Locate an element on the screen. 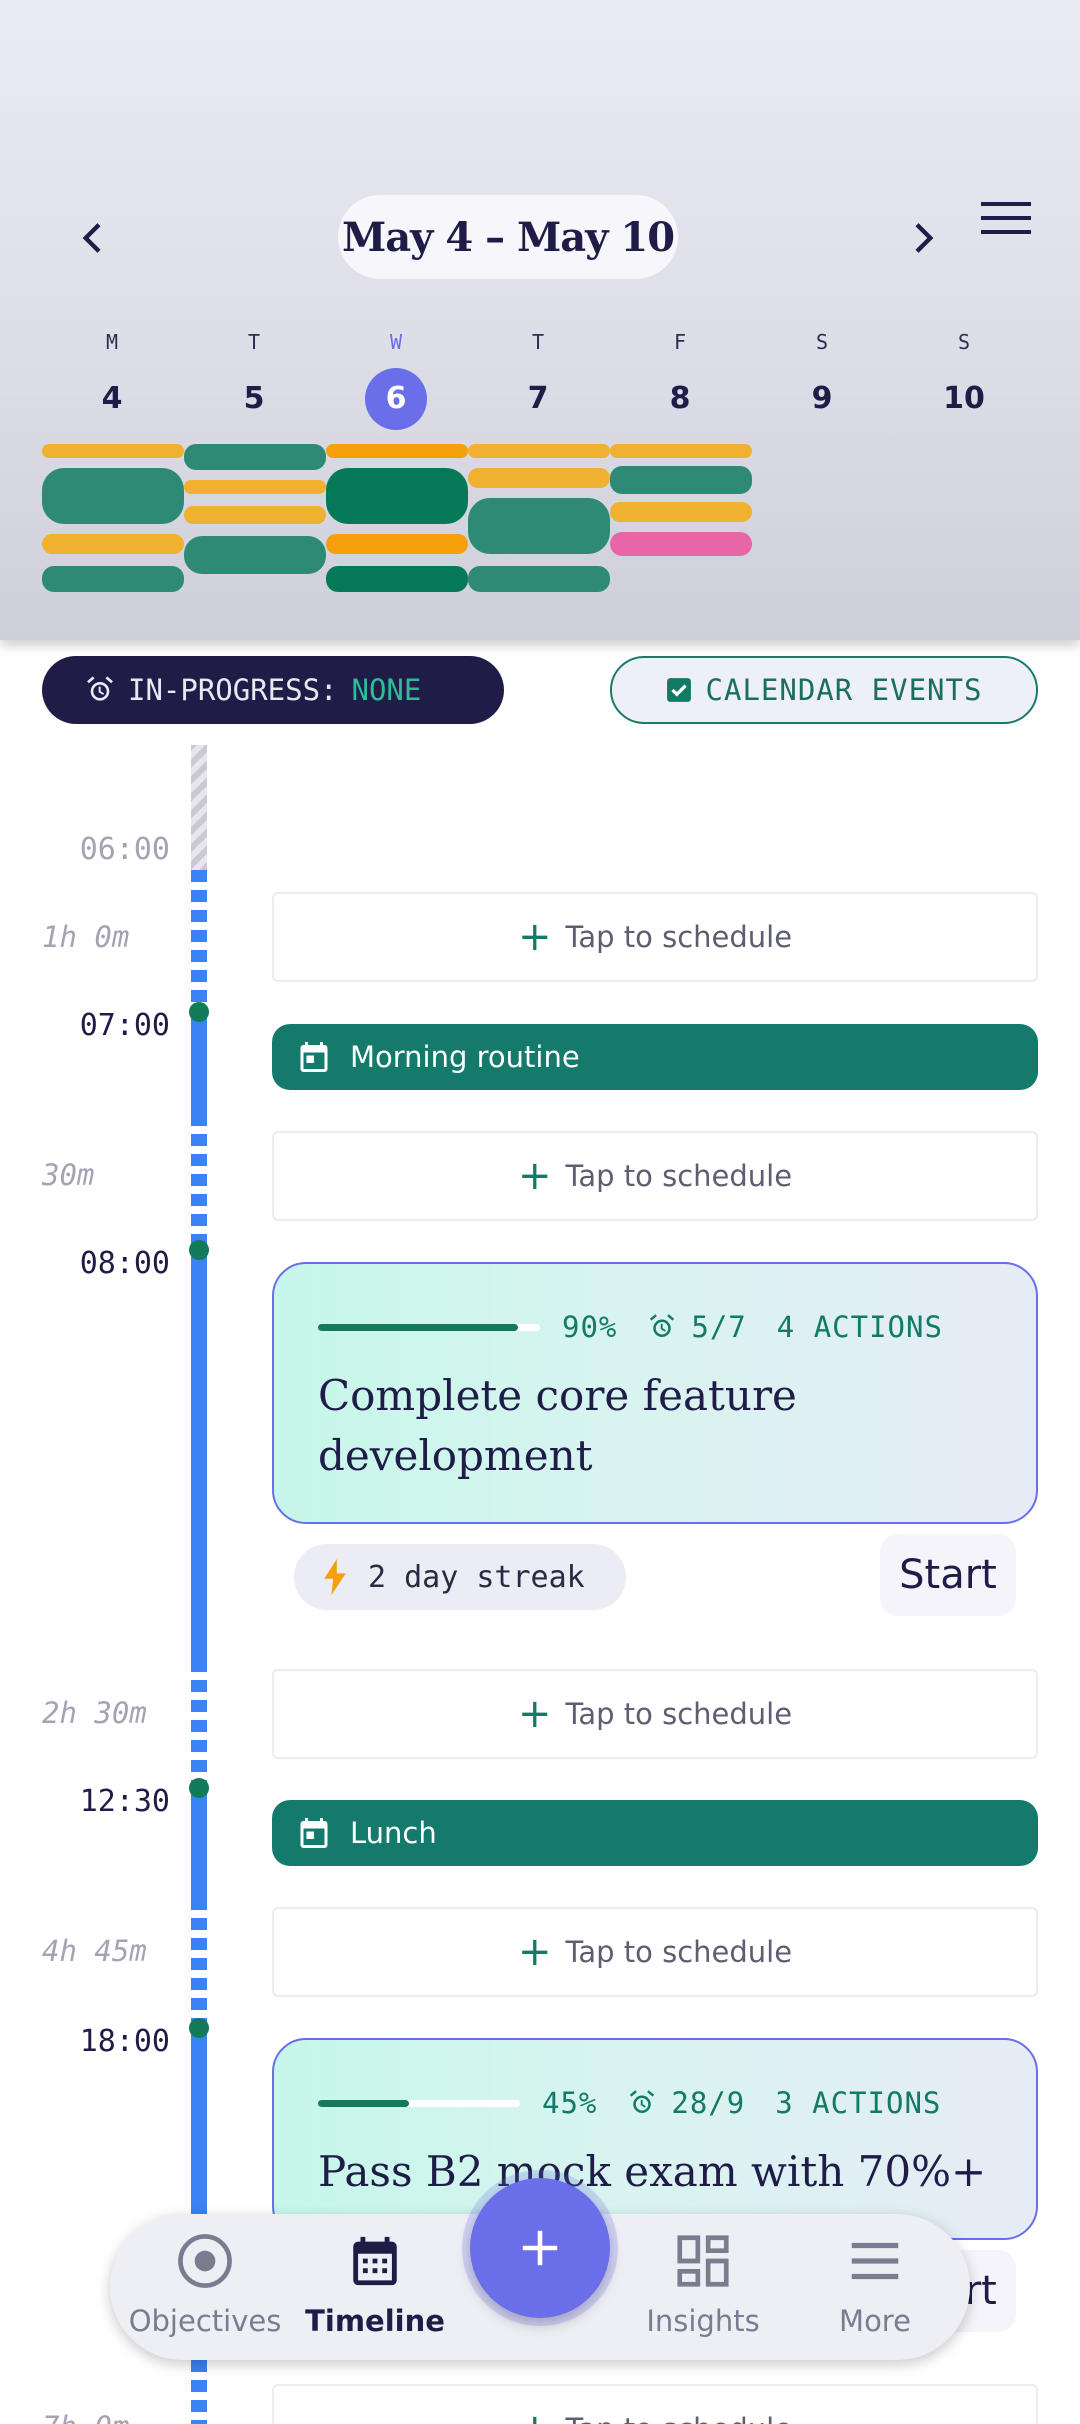  day-letter: M is located at coordinates (112, 342).